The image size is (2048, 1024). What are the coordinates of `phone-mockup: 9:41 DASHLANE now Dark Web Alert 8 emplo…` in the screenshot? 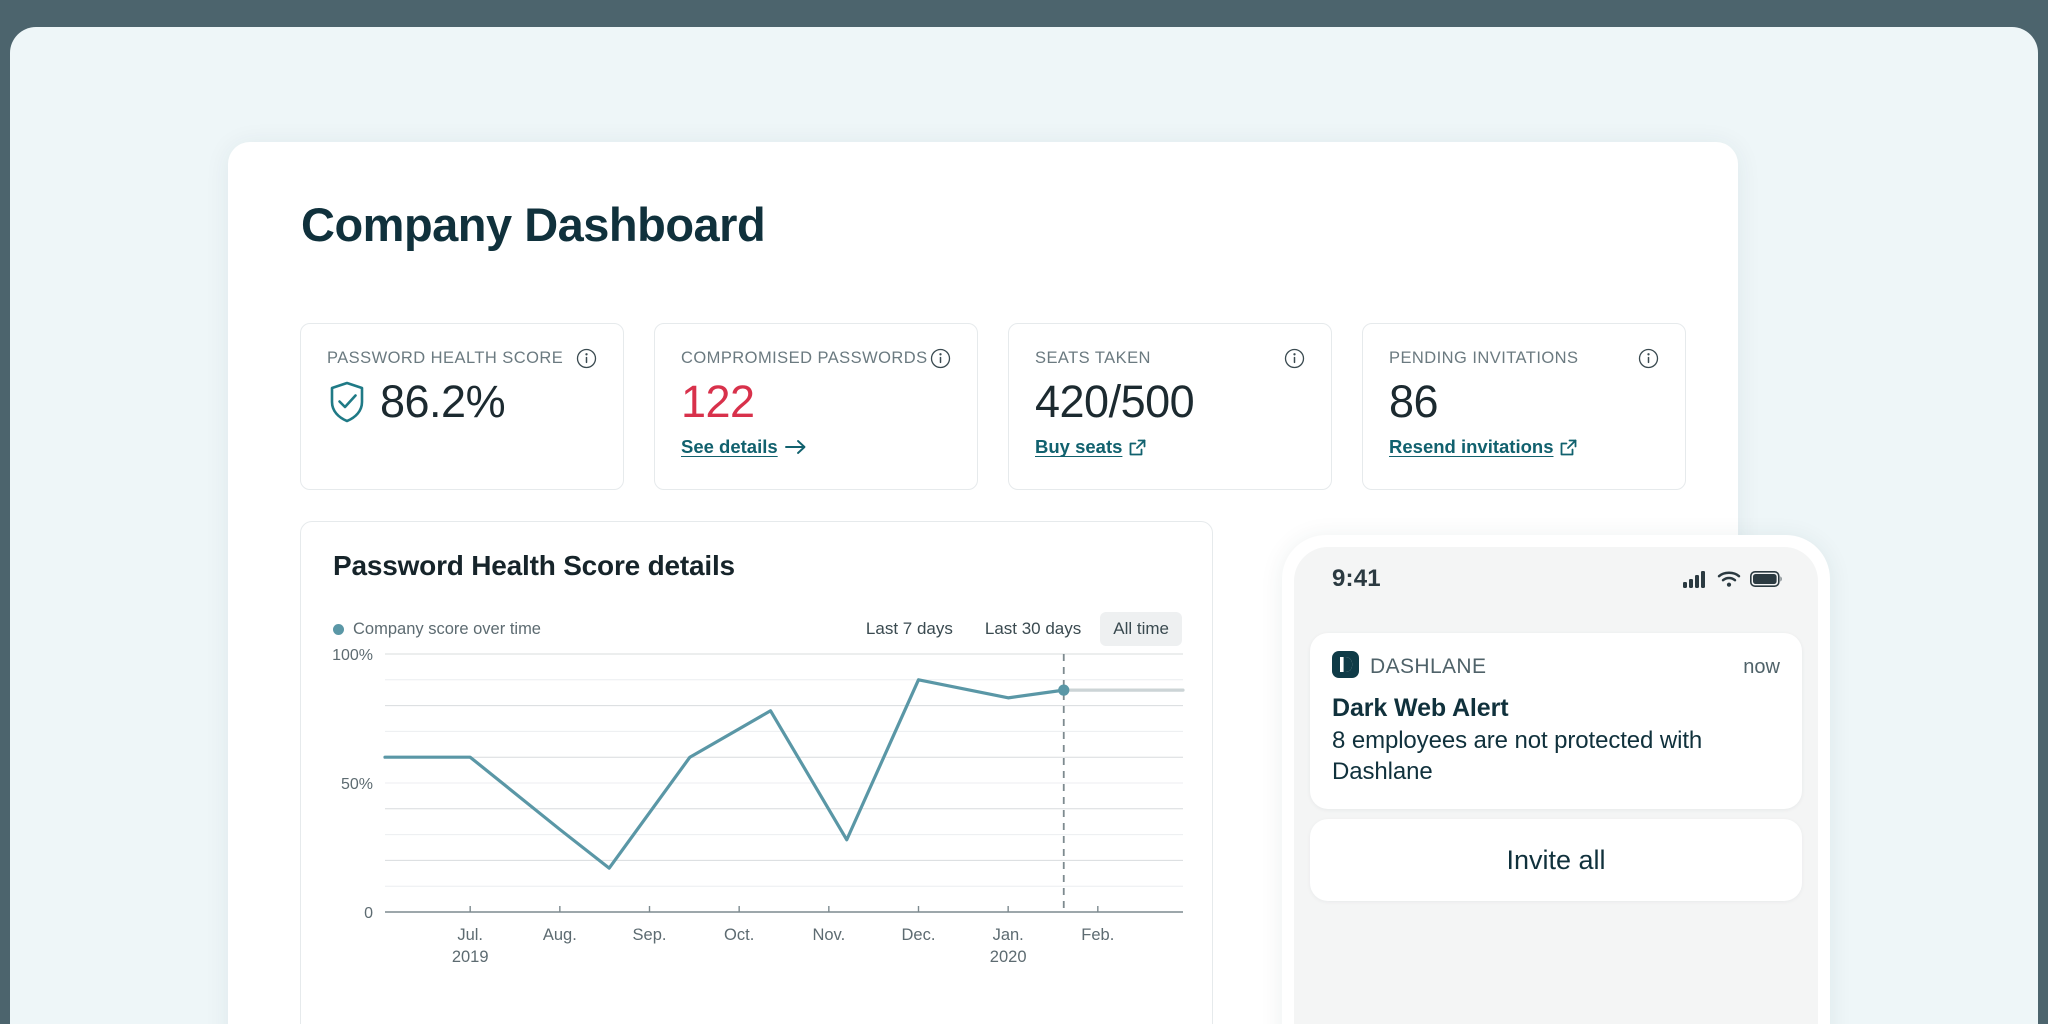 It's located at (1556, 779).